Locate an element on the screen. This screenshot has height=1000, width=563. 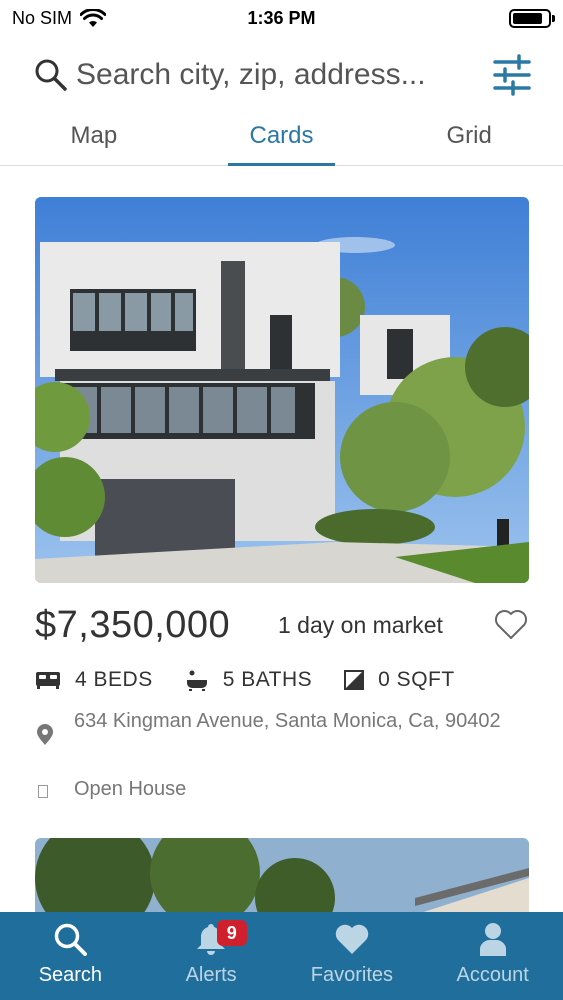
status-bar: No SIM 1:36 PM is located at coordinates (281, 18).